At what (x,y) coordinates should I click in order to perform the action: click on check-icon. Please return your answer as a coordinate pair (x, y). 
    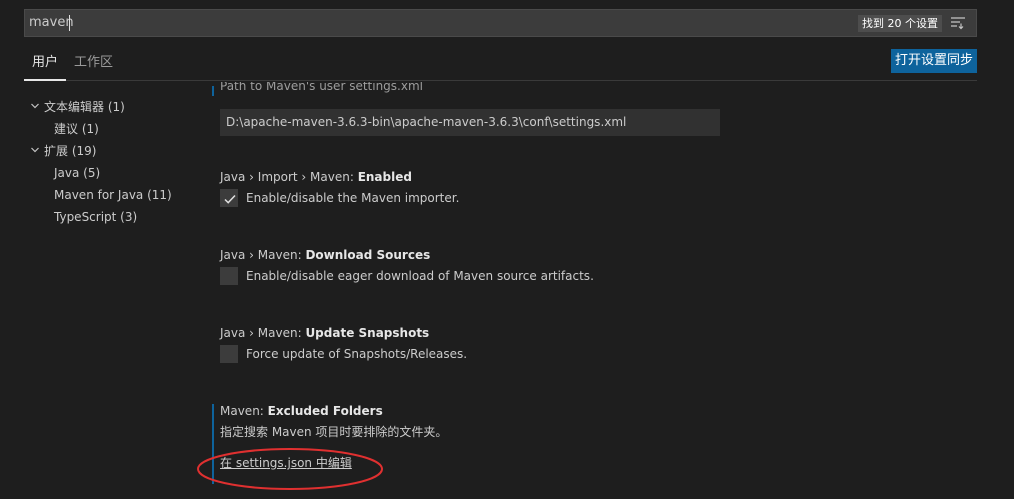
    Looking at the image, I should click on (230, 199).